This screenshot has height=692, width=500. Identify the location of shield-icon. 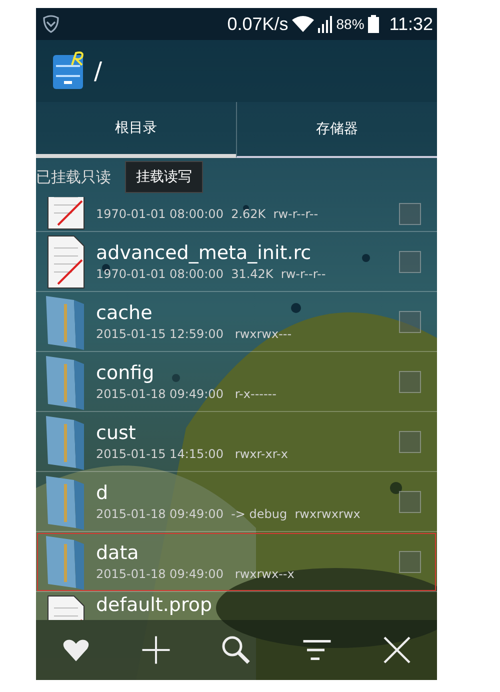
(51, 24).